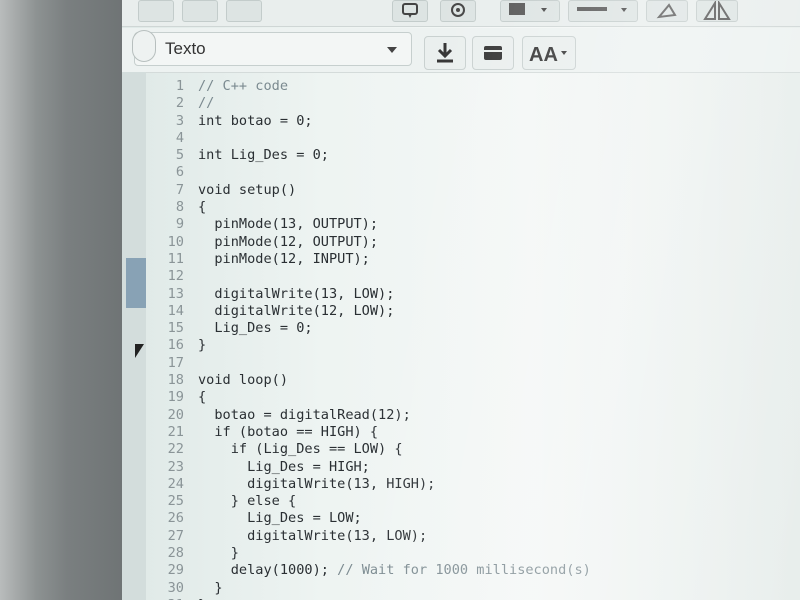 The height and width of the screenshot is (600, 800). I want to click on code-line: 11 pinMode(12, INPUT);, so click(478, 259).